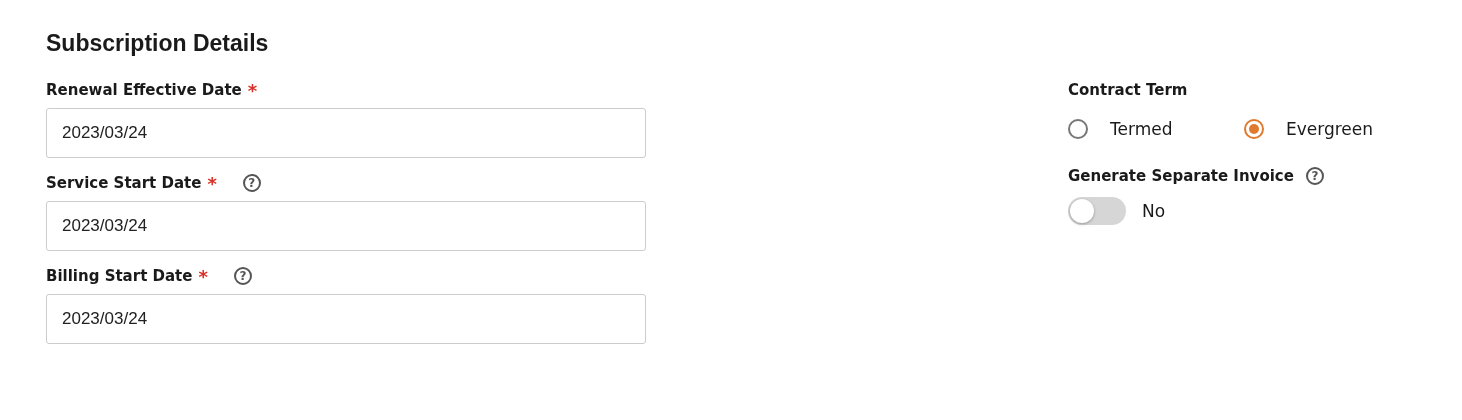 This screenshot has width=1462, height=420. What do you see at coordinates (119, 276) in the screenshot?
I see `field-label: Billing Start Date` at bounding box center [119, 276].